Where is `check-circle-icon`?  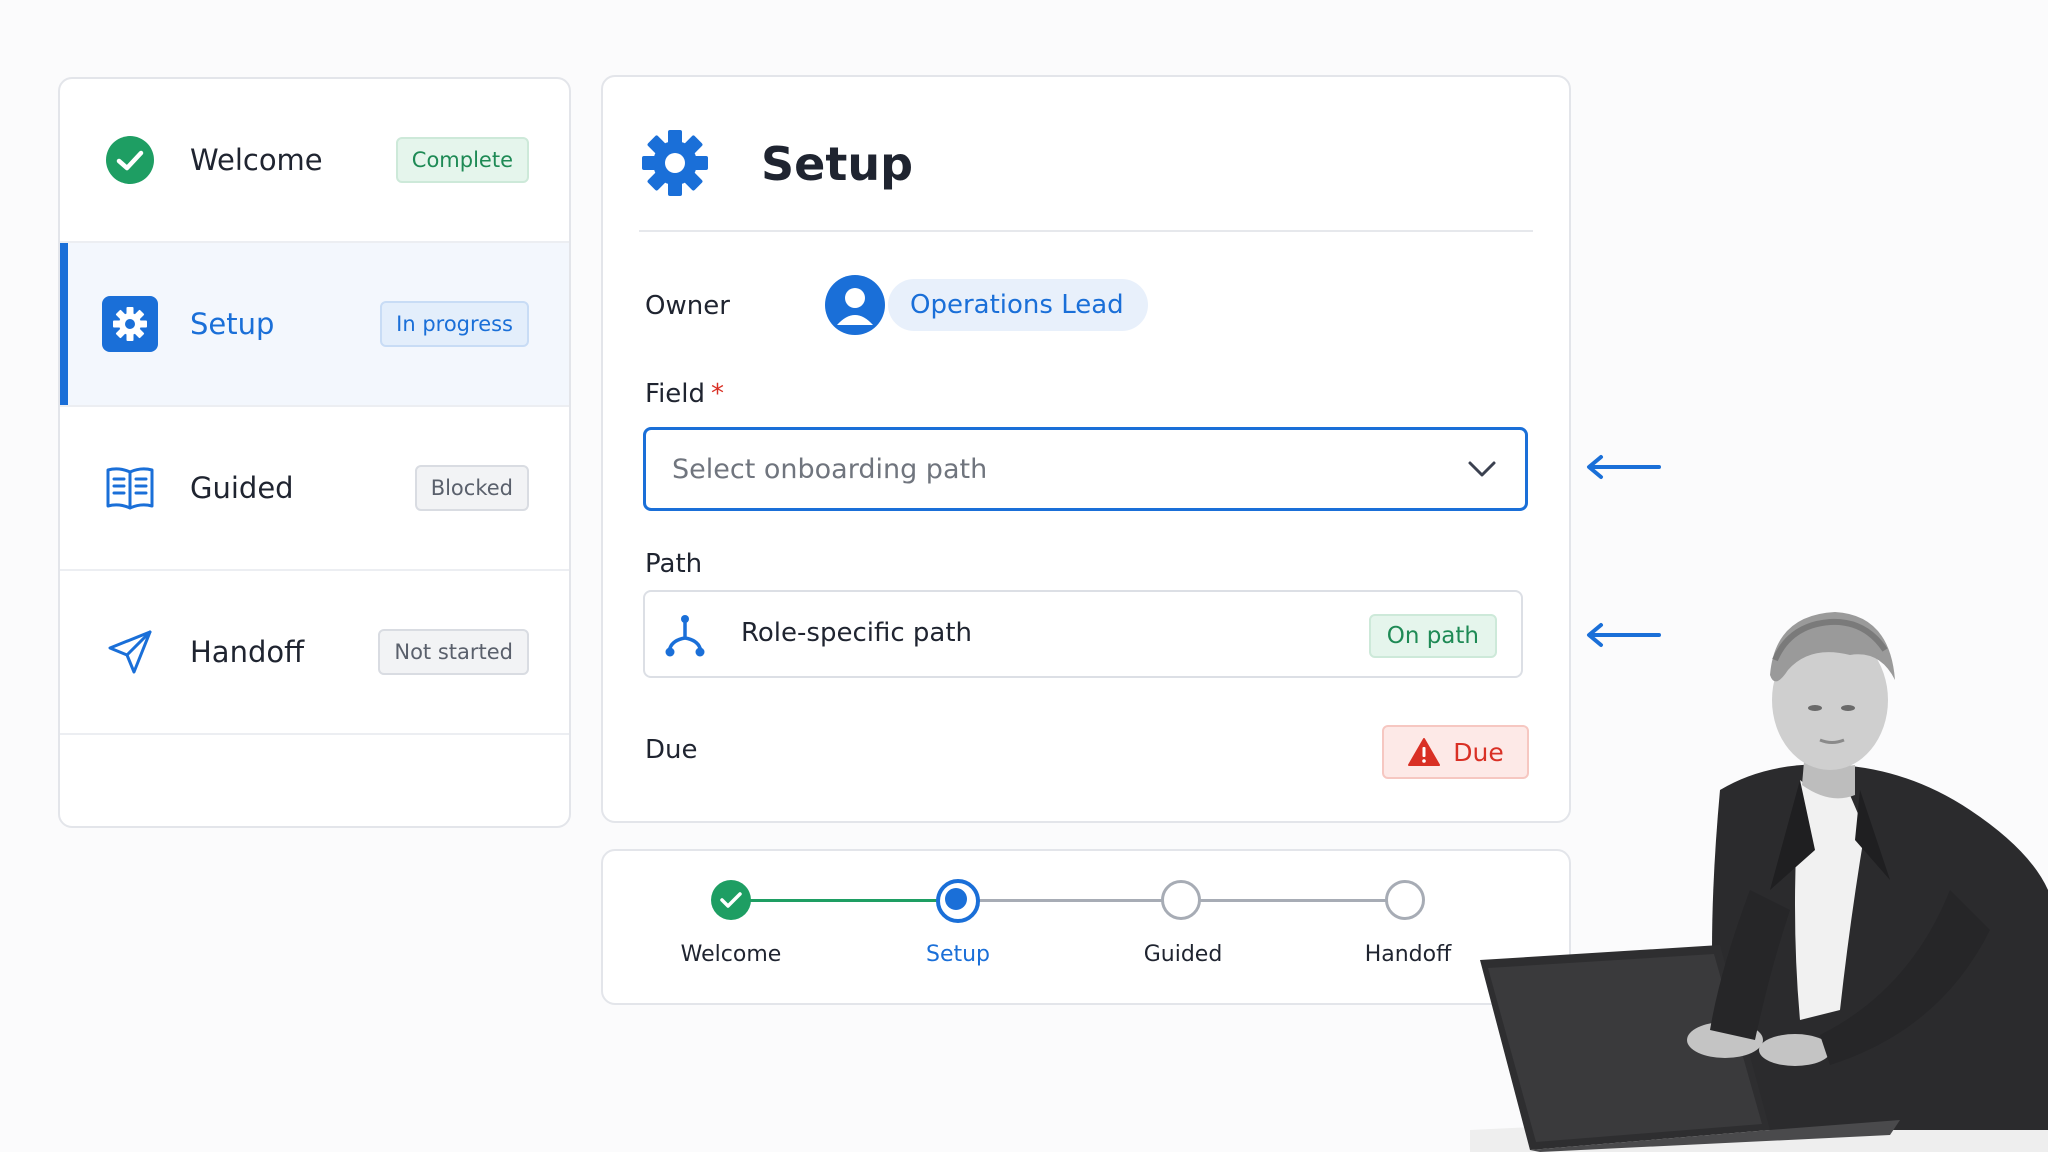
check-circle-icon is located at coordinates (130, 160).